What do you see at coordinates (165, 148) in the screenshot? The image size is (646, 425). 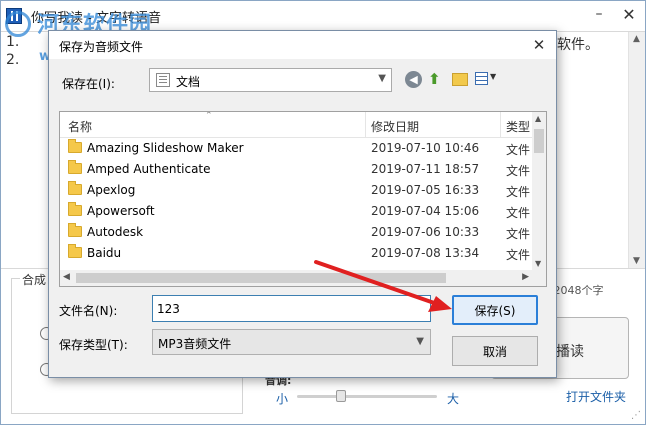 I see `file-name: Amazing Slideshow Maker` at bounding box center [165, 148].